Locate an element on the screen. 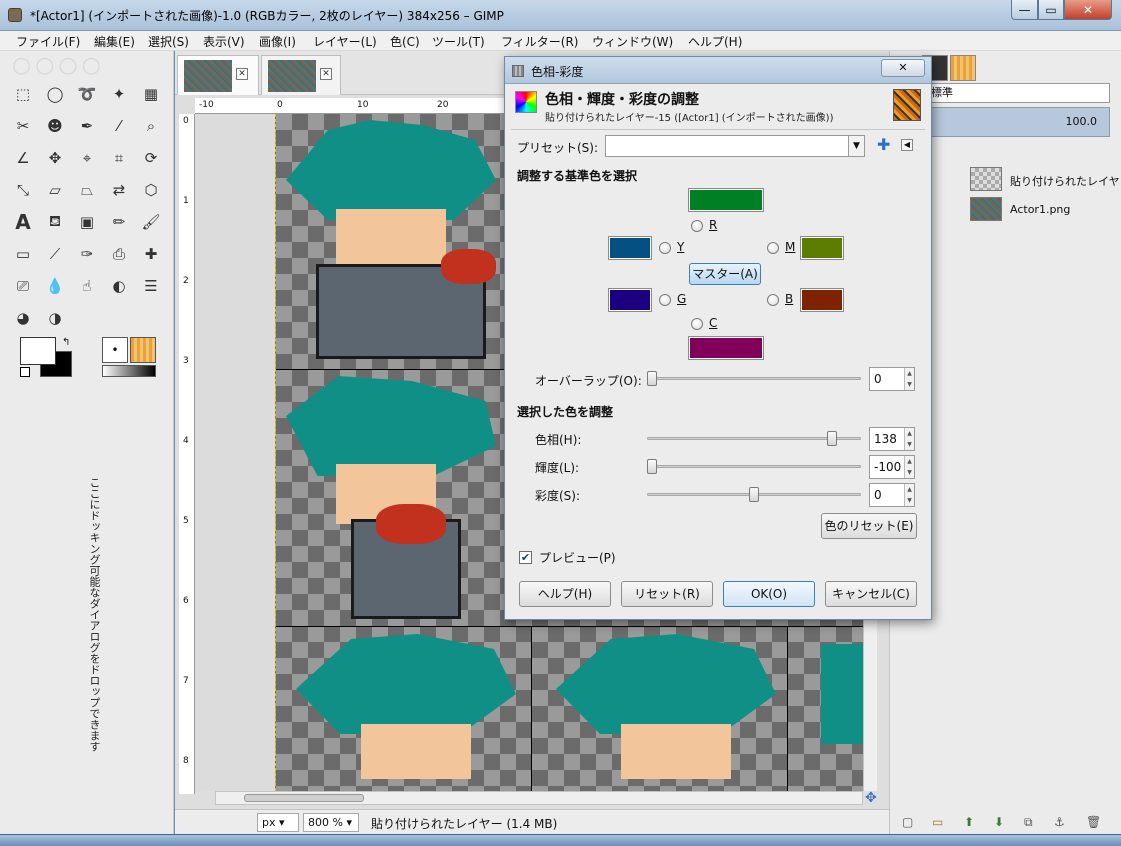 The height and width of the screenshot is (846, 1121). menu-select: 選択(S) is located at coordinates (168, 41).